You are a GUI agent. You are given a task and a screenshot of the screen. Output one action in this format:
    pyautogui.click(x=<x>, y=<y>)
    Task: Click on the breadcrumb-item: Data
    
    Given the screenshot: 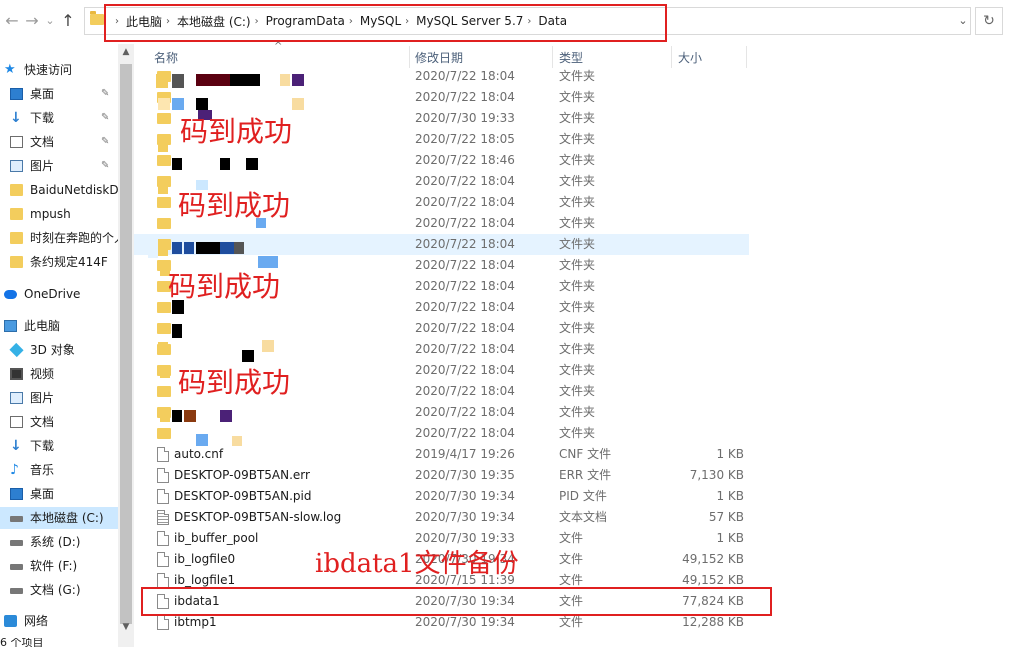 What is the action you would take?
    pyautogui.click(x=552, y=21)
    